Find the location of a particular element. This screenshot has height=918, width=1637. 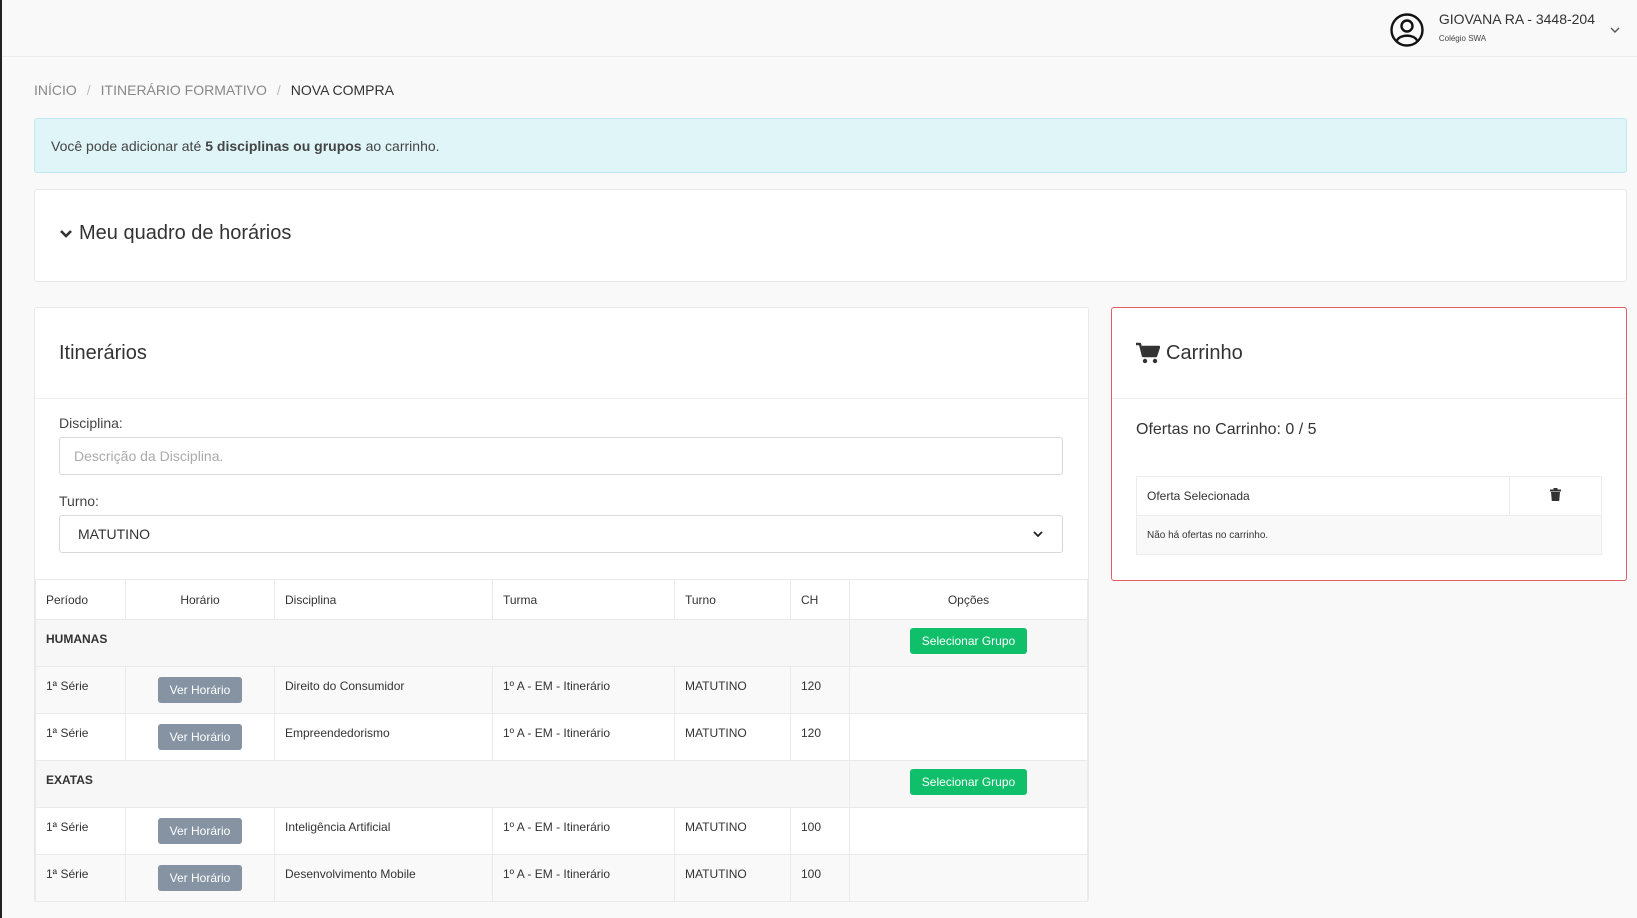

alert-suffix: ao carrinho. is located at coordinates (402, 145).